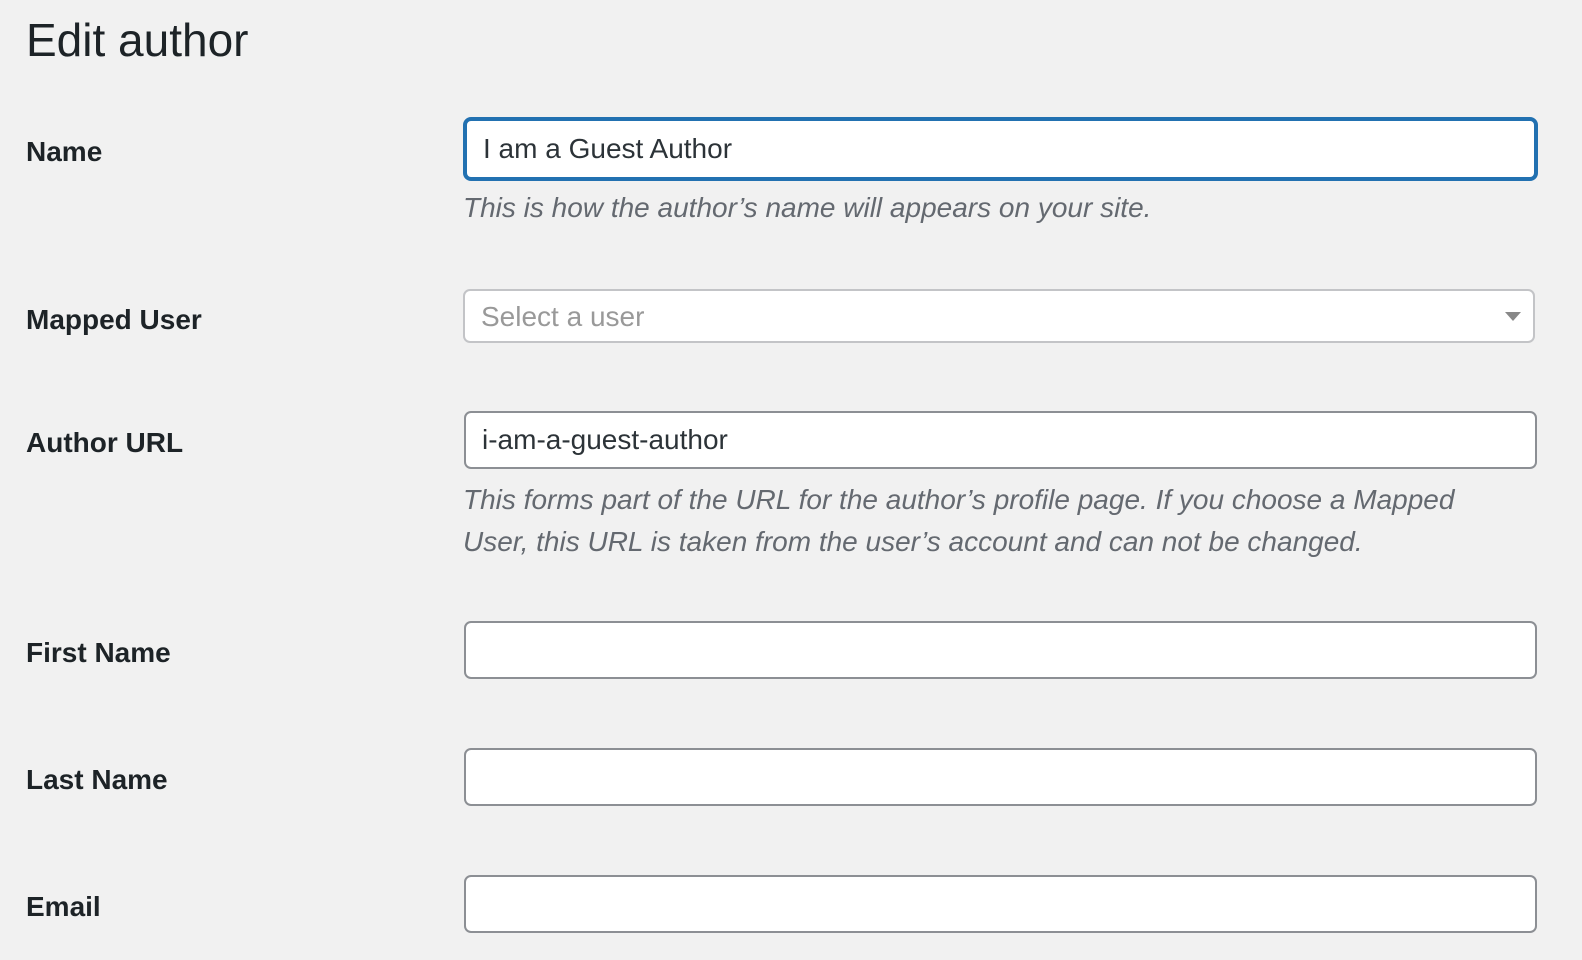 The height and width of the screenshot is (960, 1582). I want to click on first-name-label: First Name, so click(98, 652).